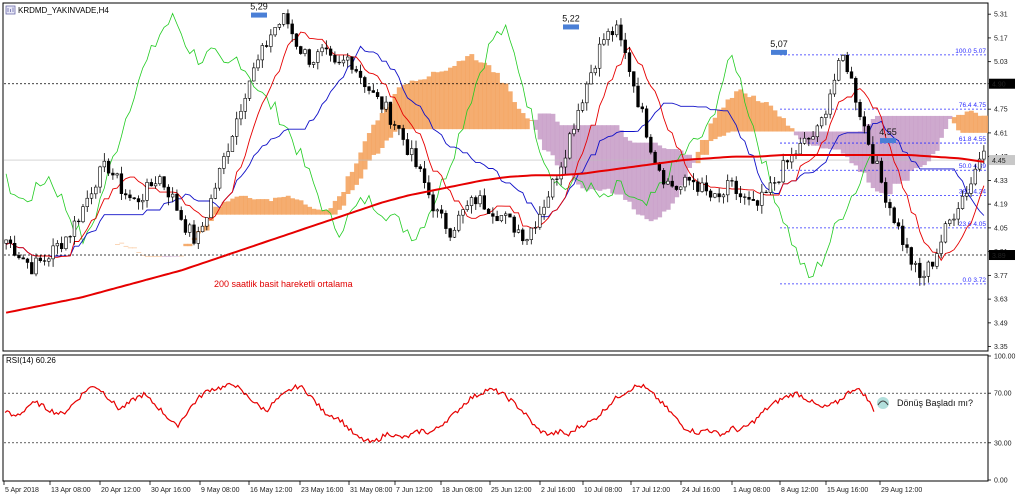 Image resolution: width=1024 pixels, height=499 pixels. What do you see at coordinates (1001, 181) in the screenshot?
I see `y-tick-label: 4.33` at bounding box center [1001, 181].